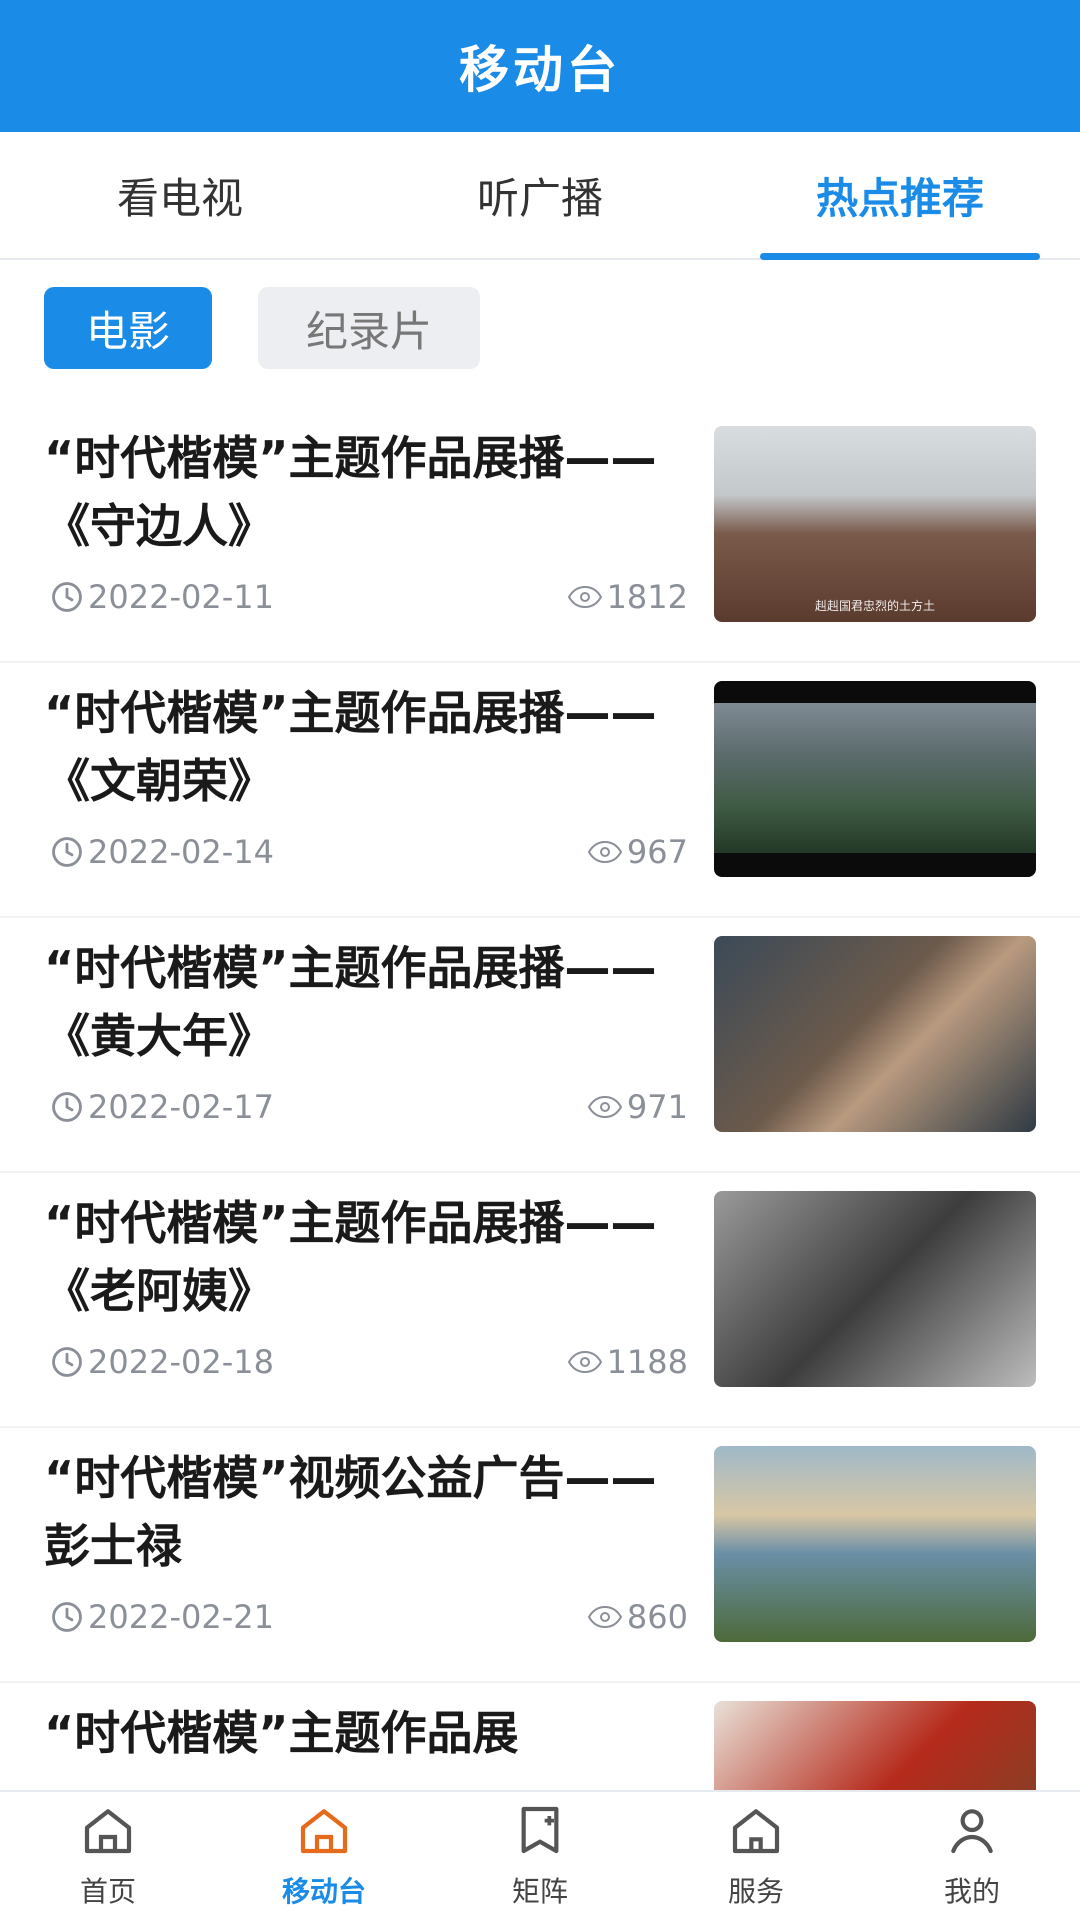 This screenshot has height=1920, width=1080. What do you see at coordinates (324, 1832) in the screenshot?
I see `mobile-station-icon` at bounding box center [324, 1832].